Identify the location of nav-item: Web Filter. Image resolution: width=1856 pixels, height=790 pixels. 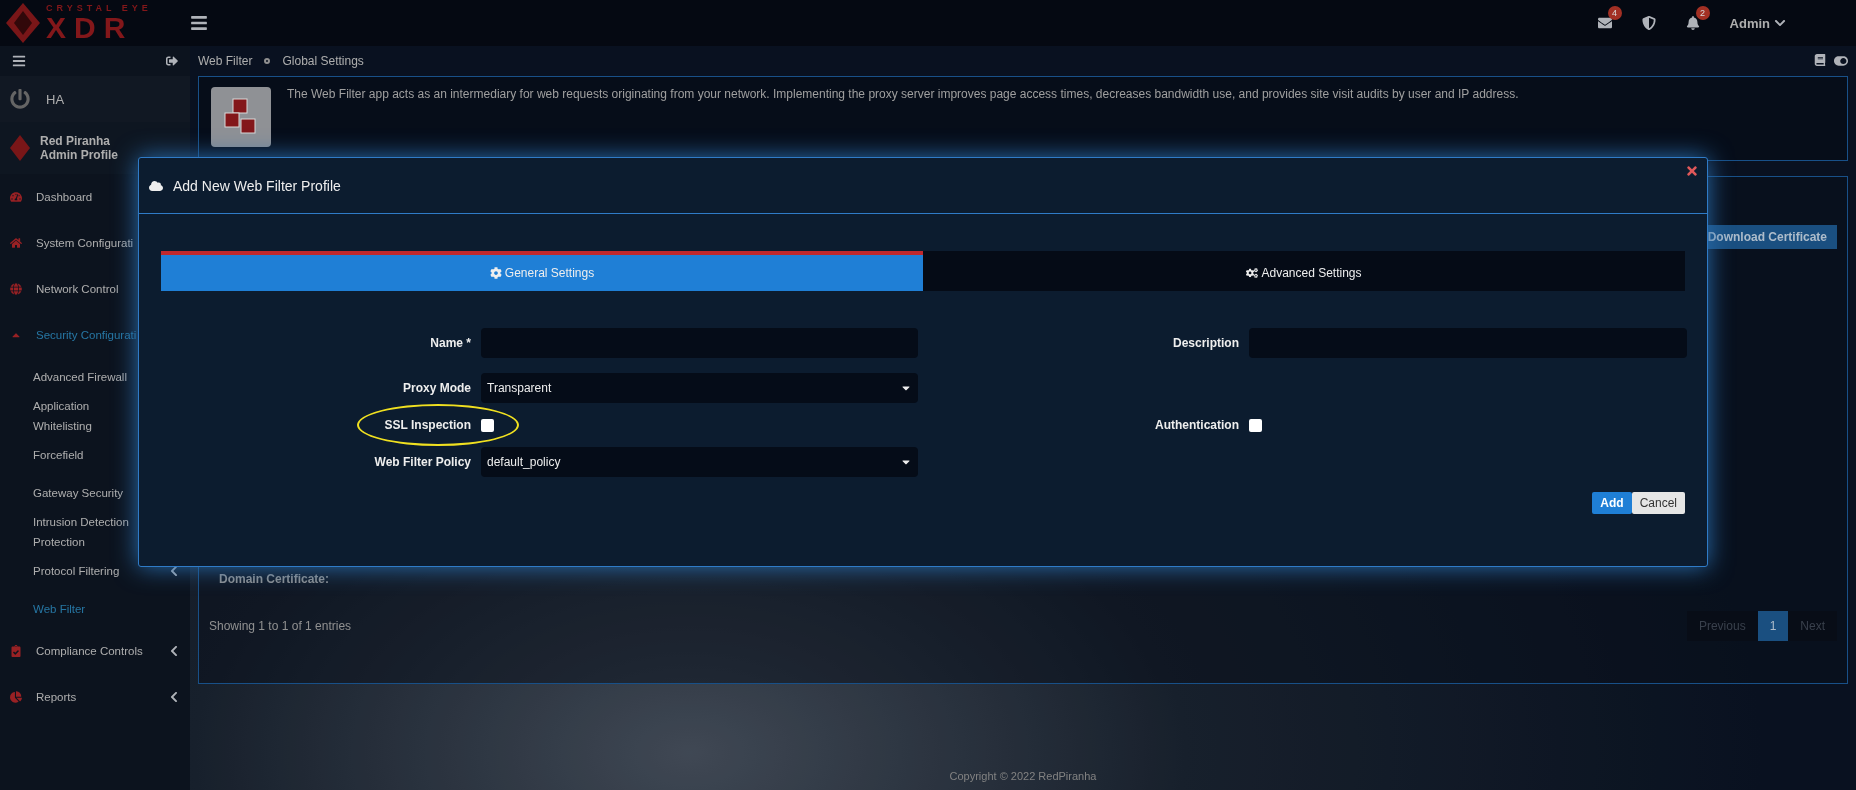
(95, 609).